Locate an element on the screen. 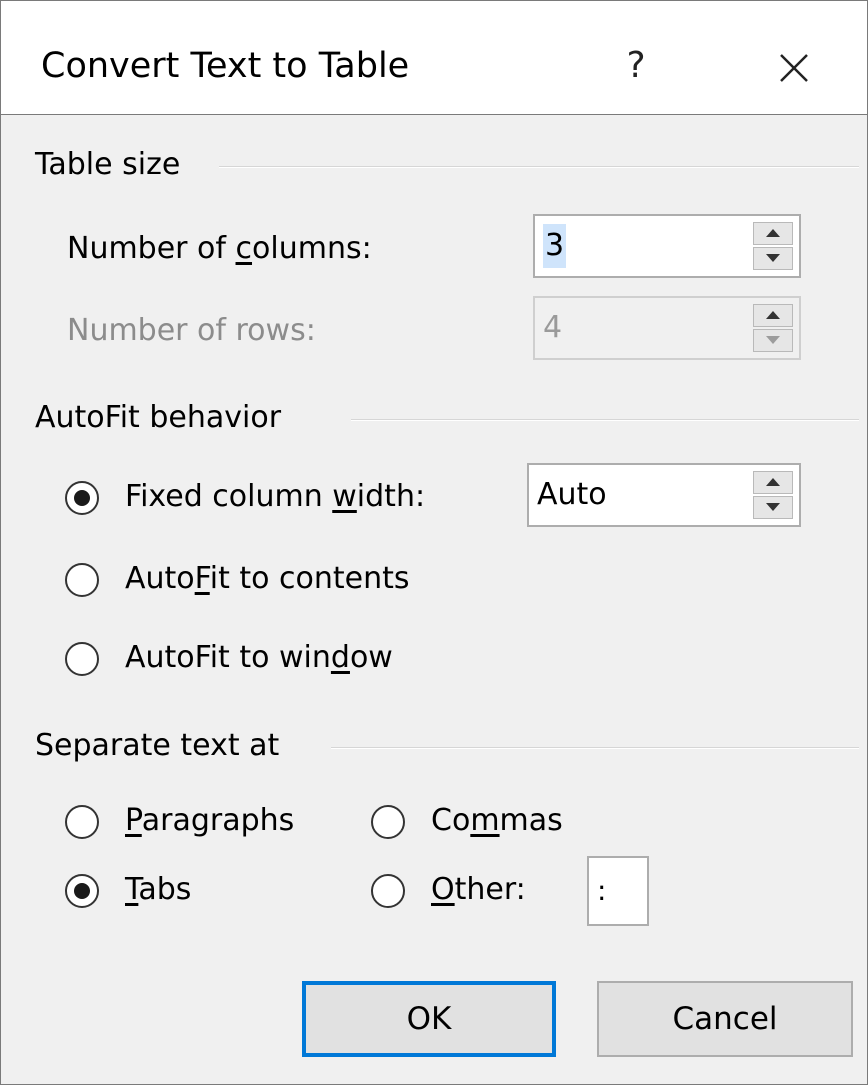 Image resolution: width=868 pixels, height=1085 pixels. autofit-contents-label: AutoFit to contents is located at coordinates (267, 579).